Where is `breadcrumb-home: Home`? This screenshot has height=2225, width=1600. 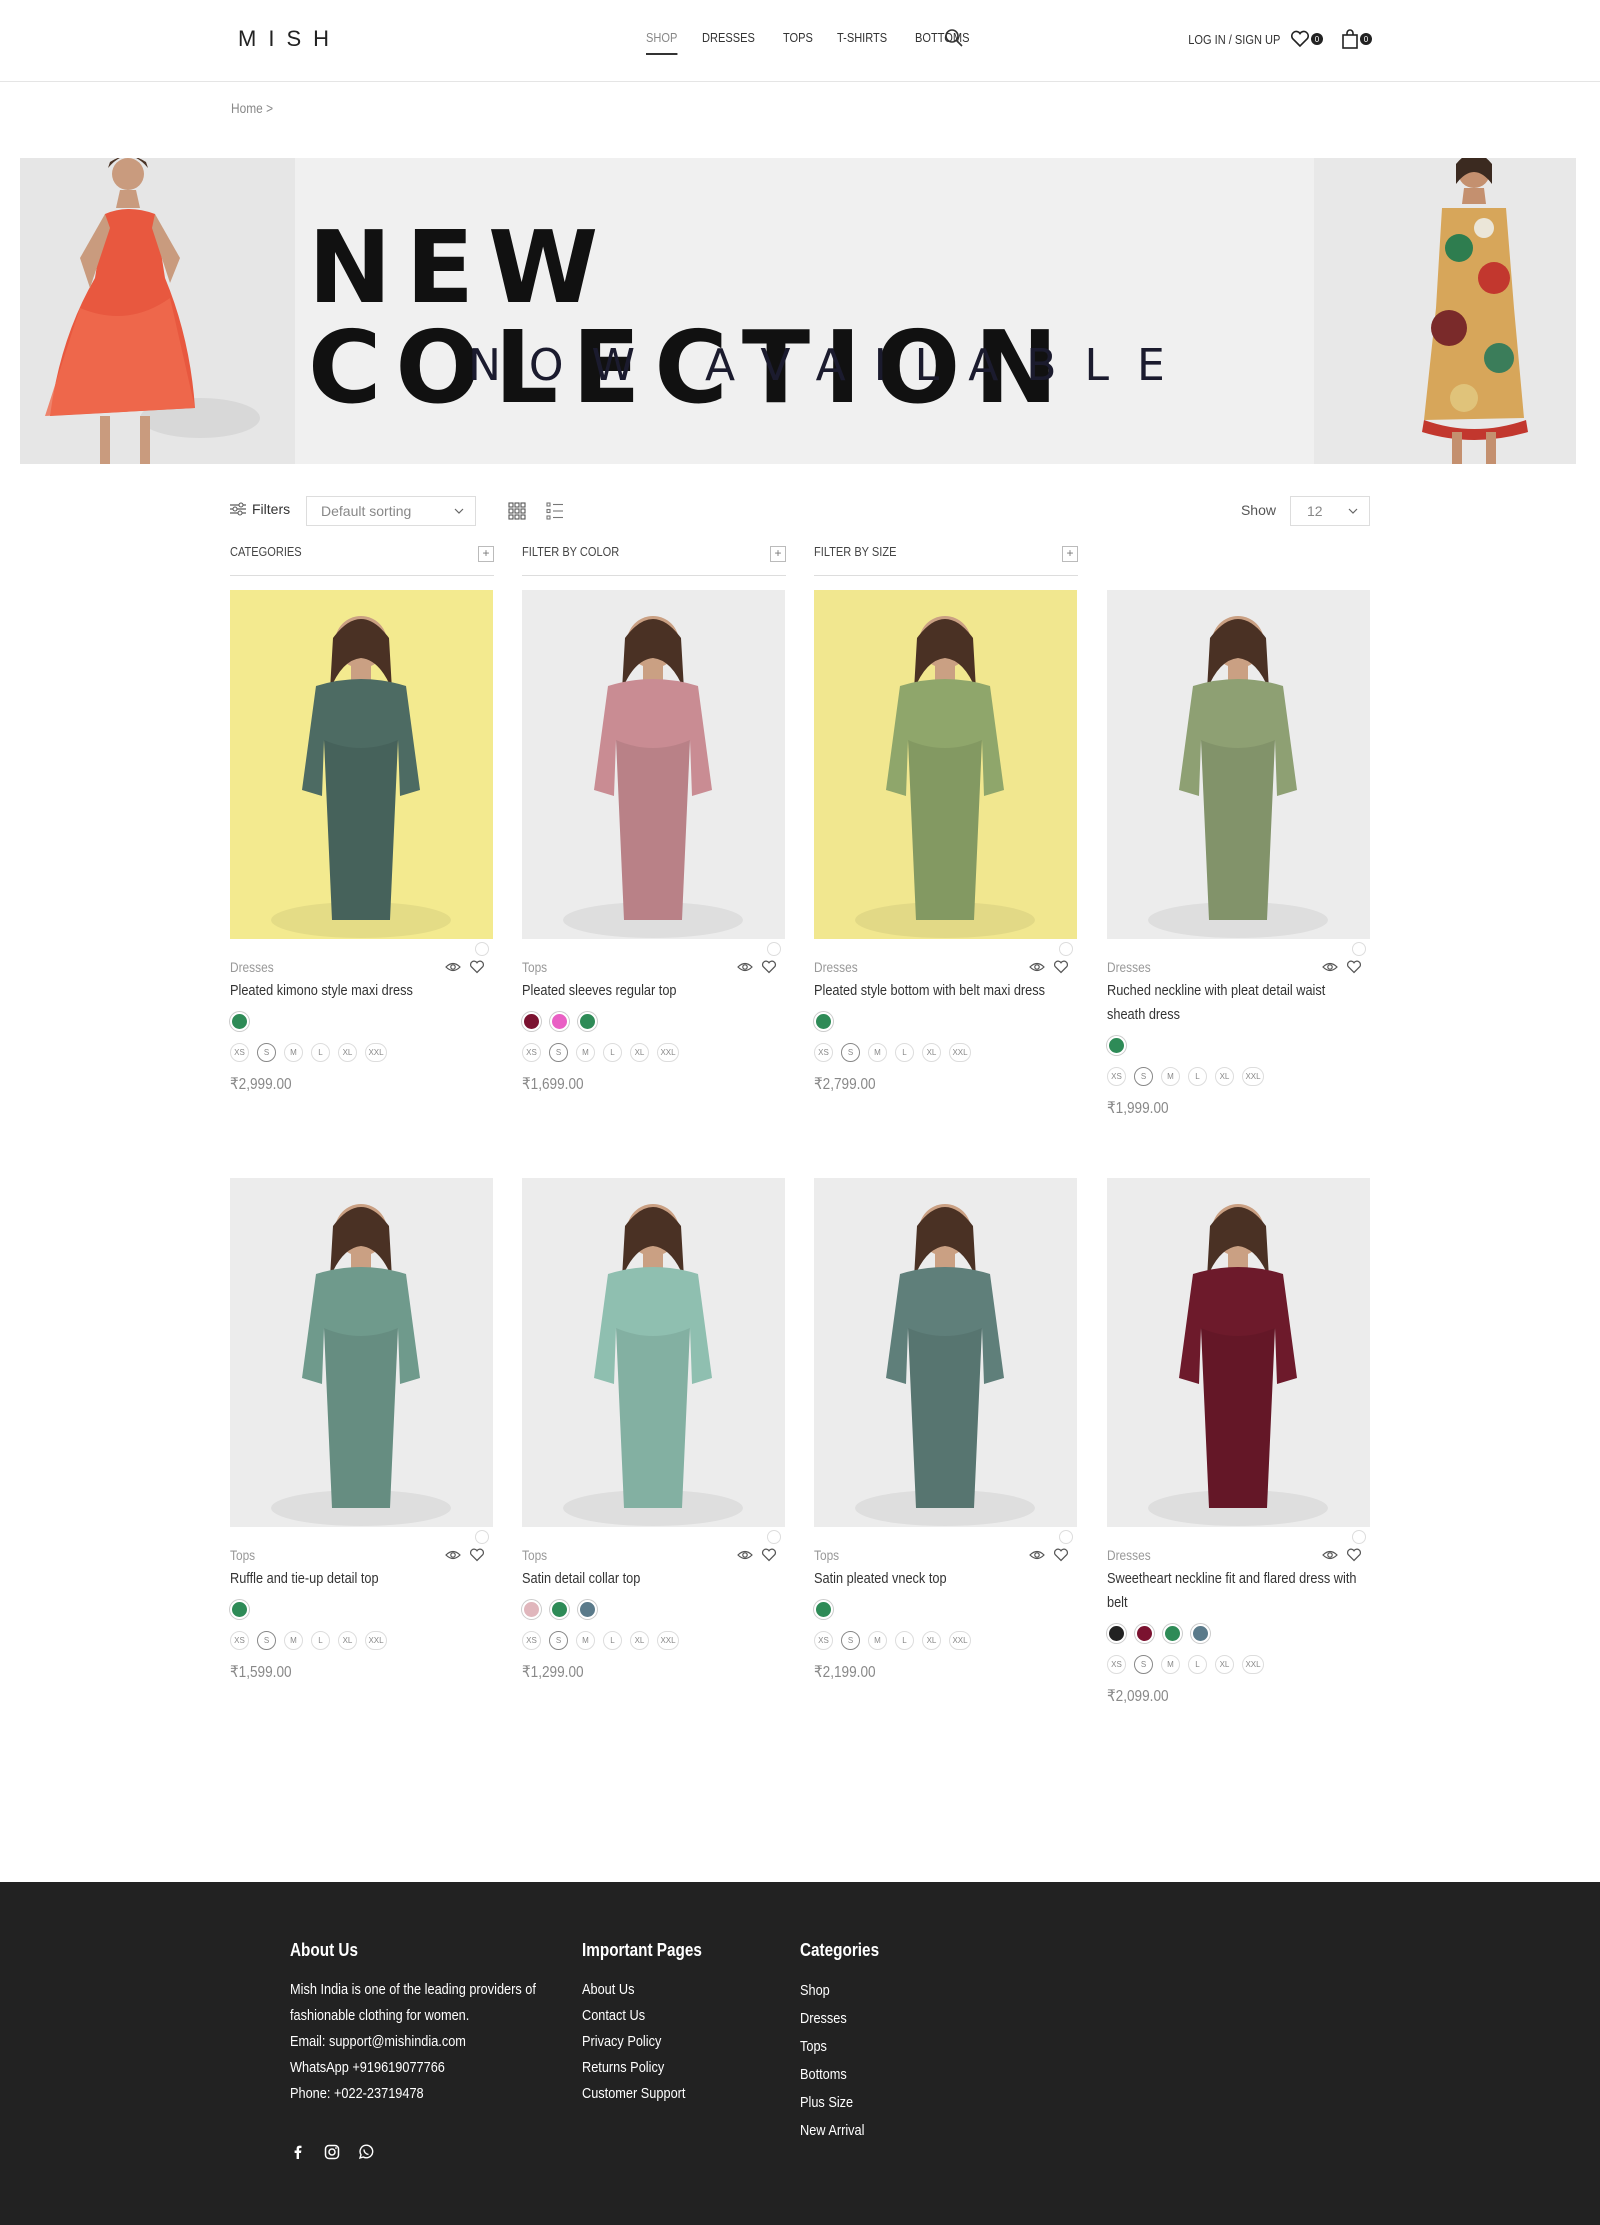
breadcrumb-home: Home is located at coordinates (247, 108).